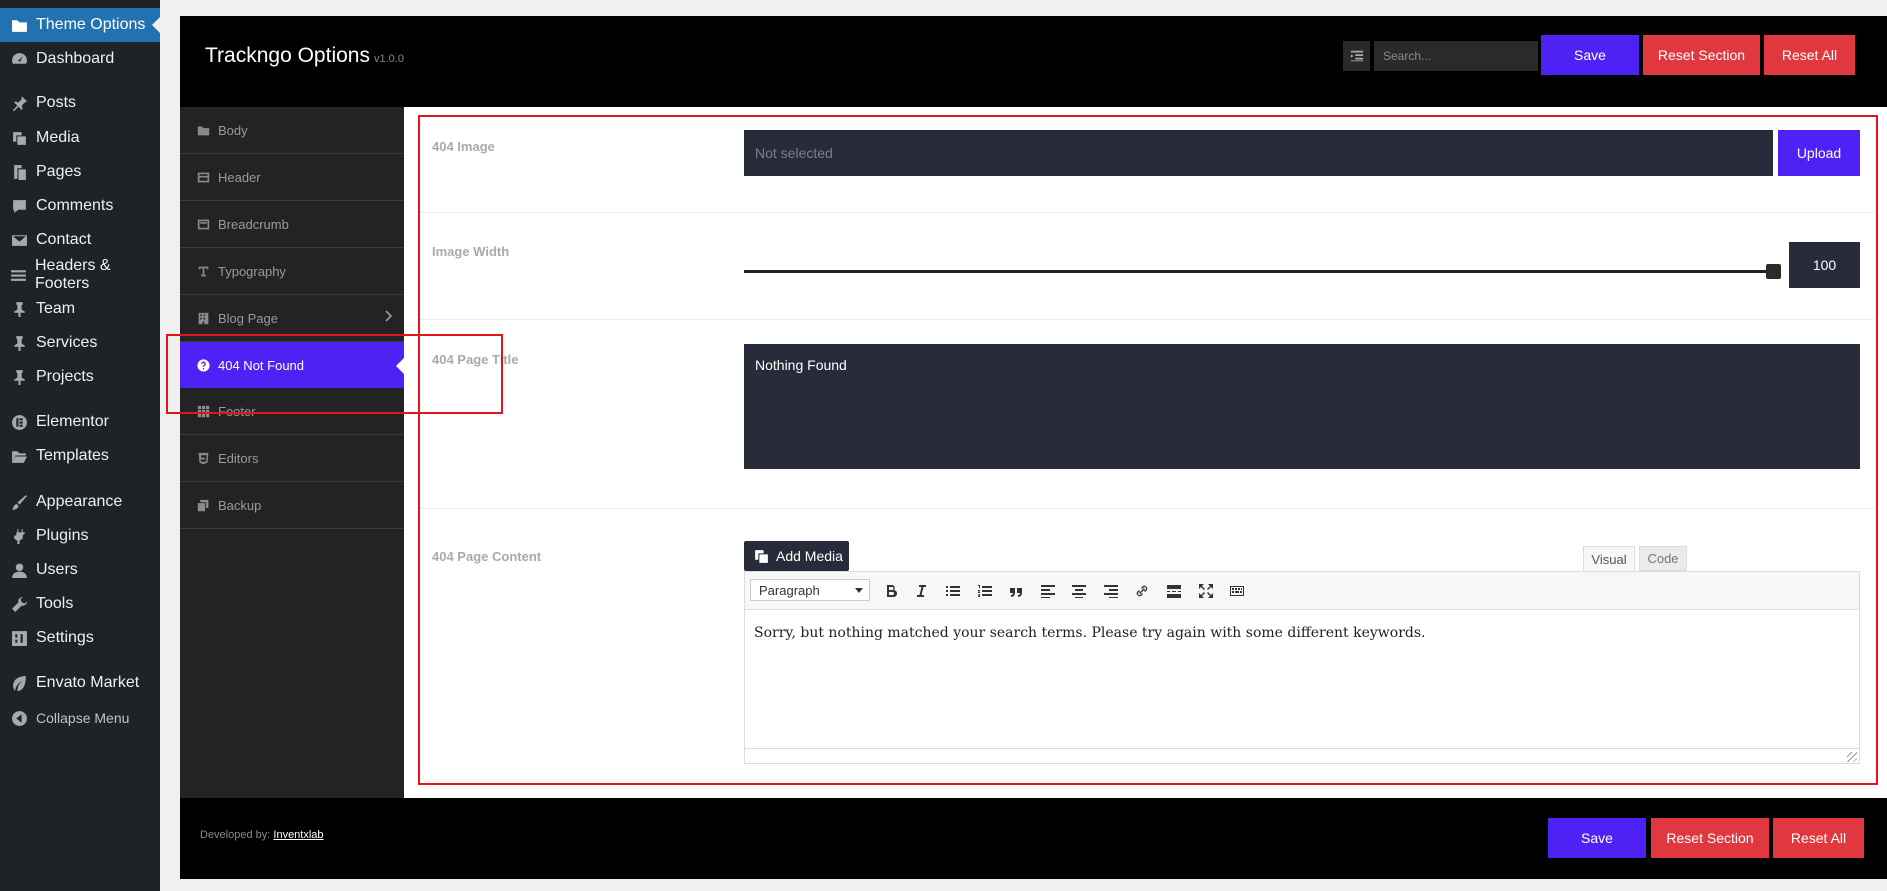 The width and height of the screenshot is (1887, 891). Describe the element at coordinates (953, 591) in the screenshot. I see `bullet-list-button` at that location.